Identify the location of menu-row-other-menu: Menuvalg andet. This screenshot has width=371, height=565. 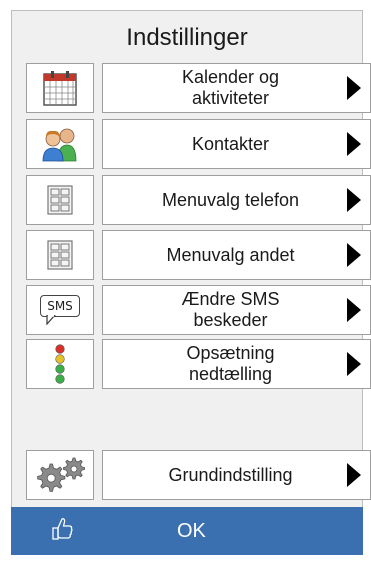
(198, 255).